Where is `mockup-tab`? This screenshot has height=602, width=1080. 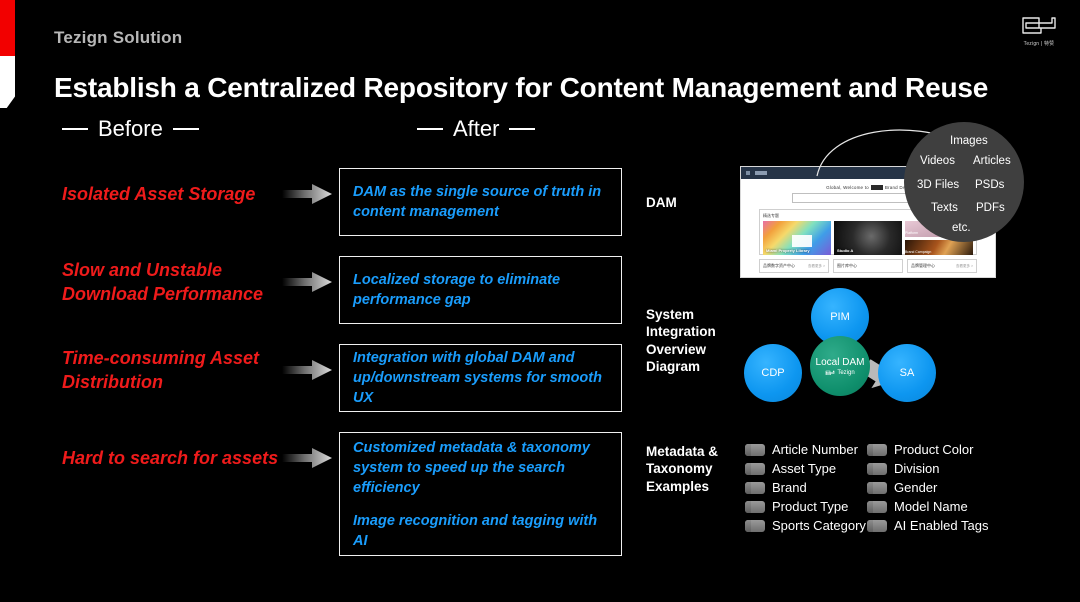 mockup-tab is located at coordinates (761, 173).